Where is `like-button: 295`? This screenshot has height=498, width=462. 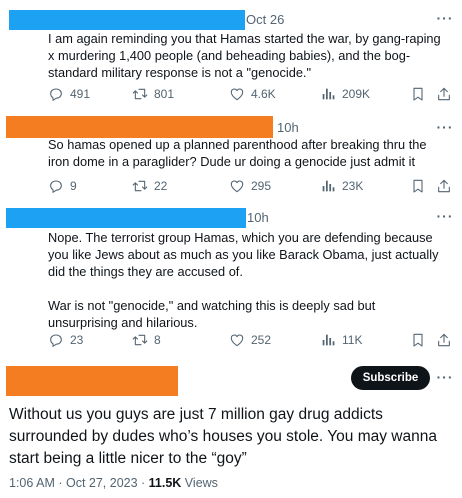 like-button: 295 is located at coordinates (250, 186).